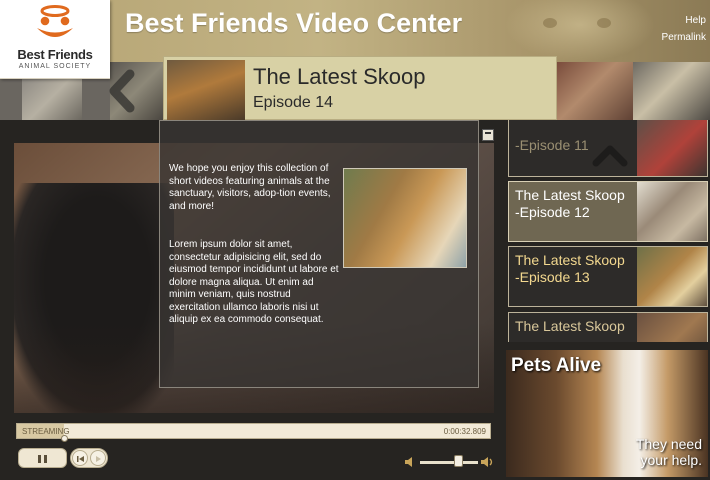  What do you see at coordinates (55, 21) in the screenshot?
I see `logo-halo-icon` at bounding box center [55, 21].